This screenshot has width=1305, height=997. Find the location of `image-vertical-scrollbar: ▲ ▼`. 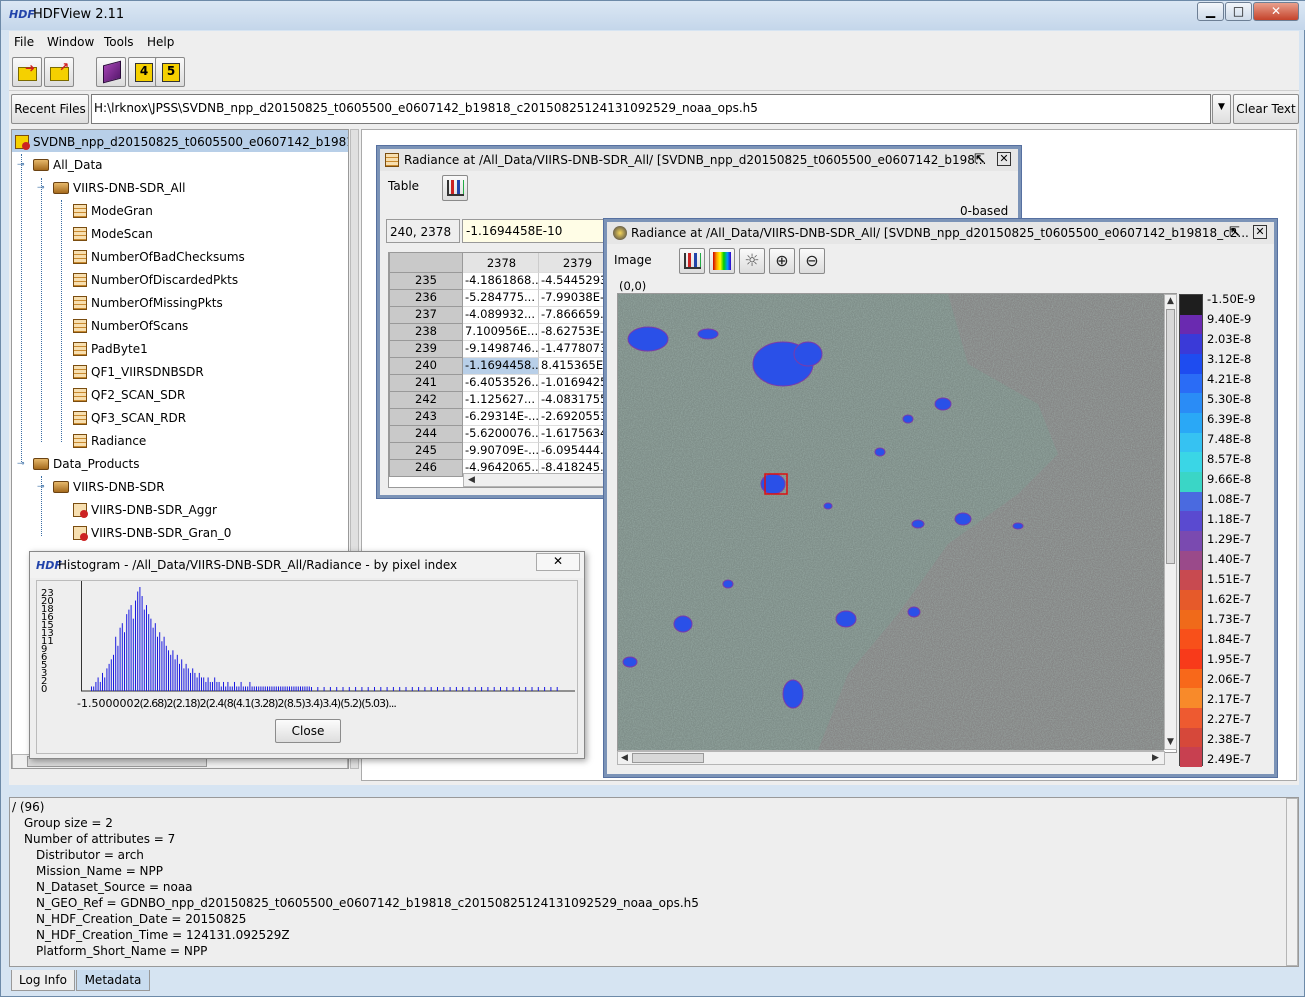

image-vertical-scrollbar: ▲ ▼ is located at coordinates (1170, 522).